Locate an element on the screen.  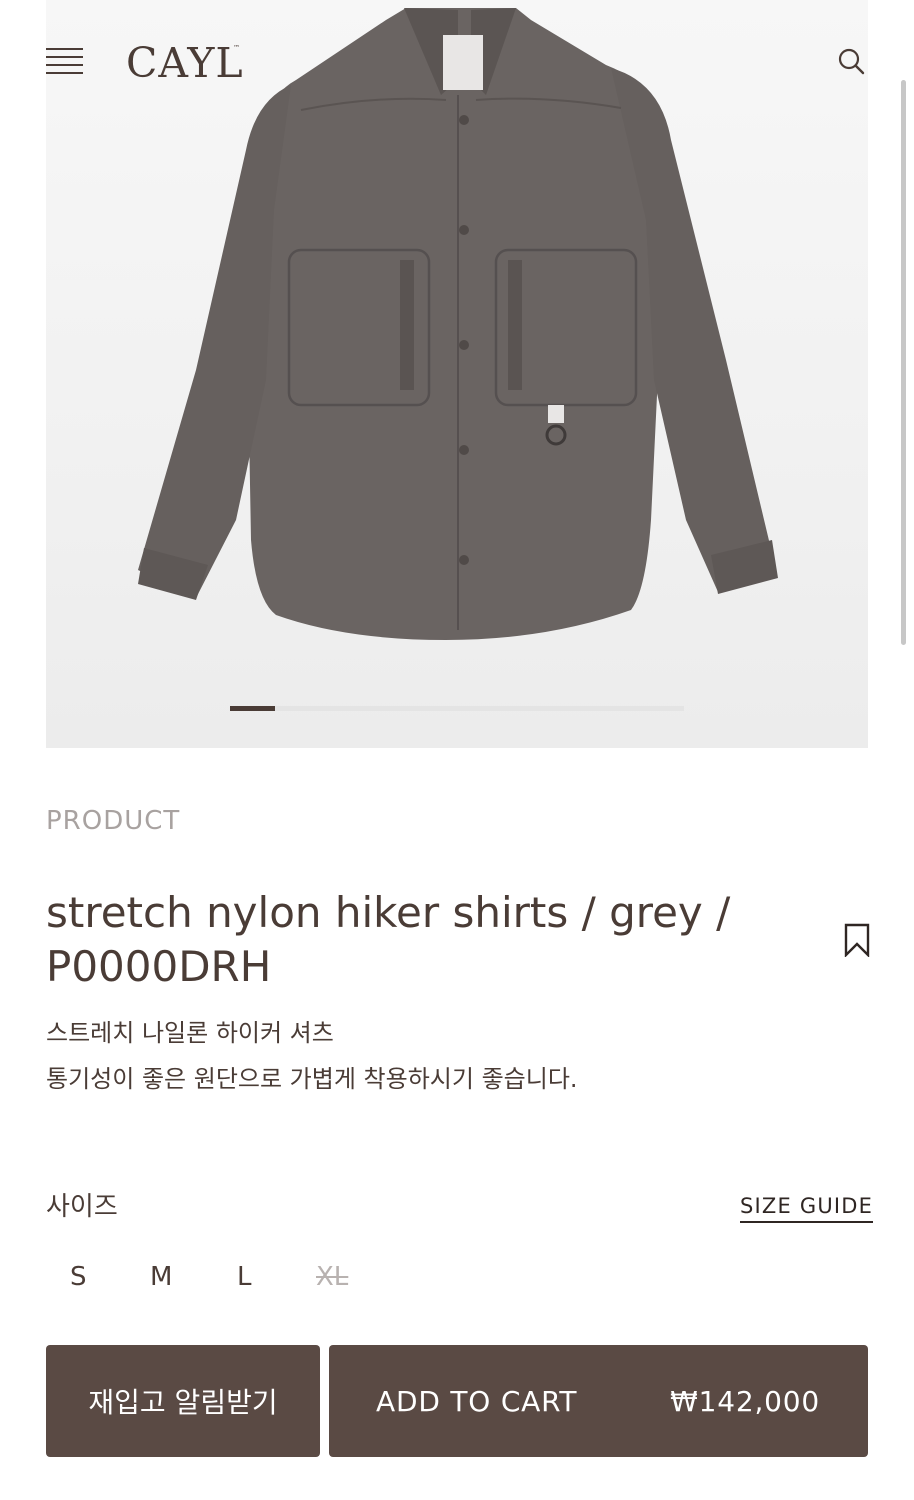
bookmark-icon is located at coordinates (857, 940).